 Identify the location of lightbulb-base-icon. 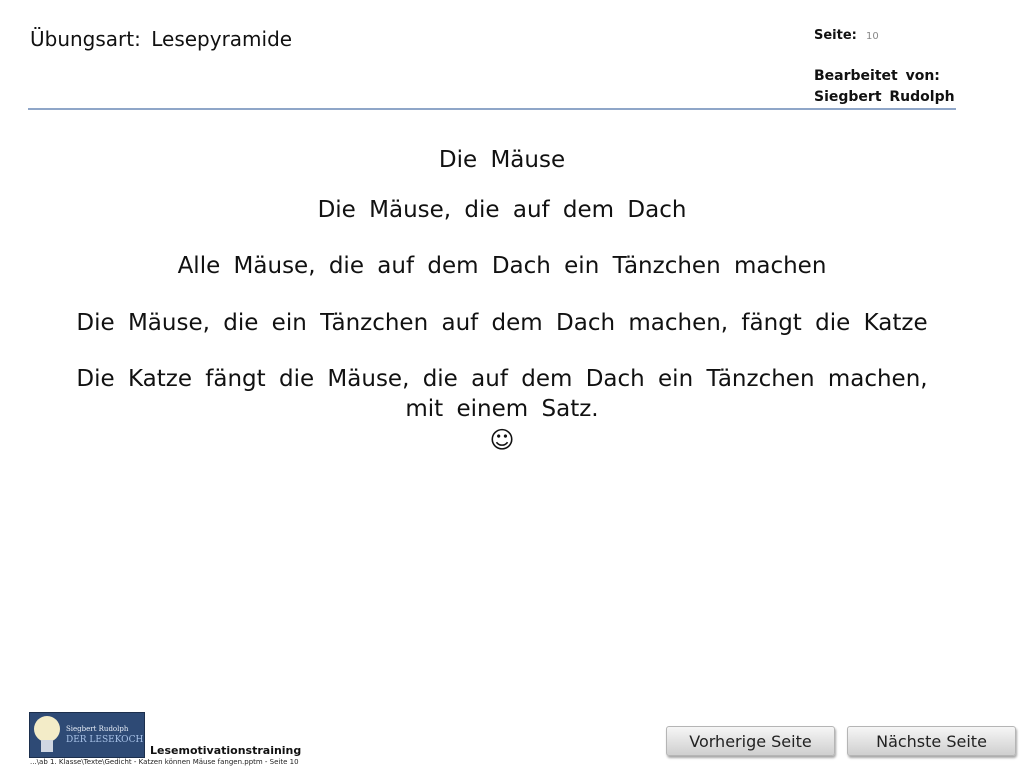
(47, 746).